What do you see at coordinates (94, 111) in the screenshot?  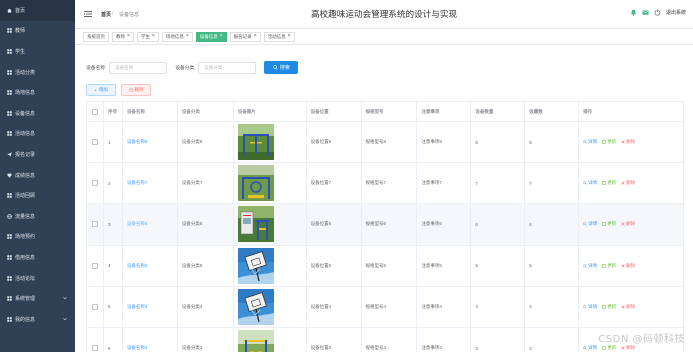 I see `select-all-checkbox` at bounding box center [94, 111].